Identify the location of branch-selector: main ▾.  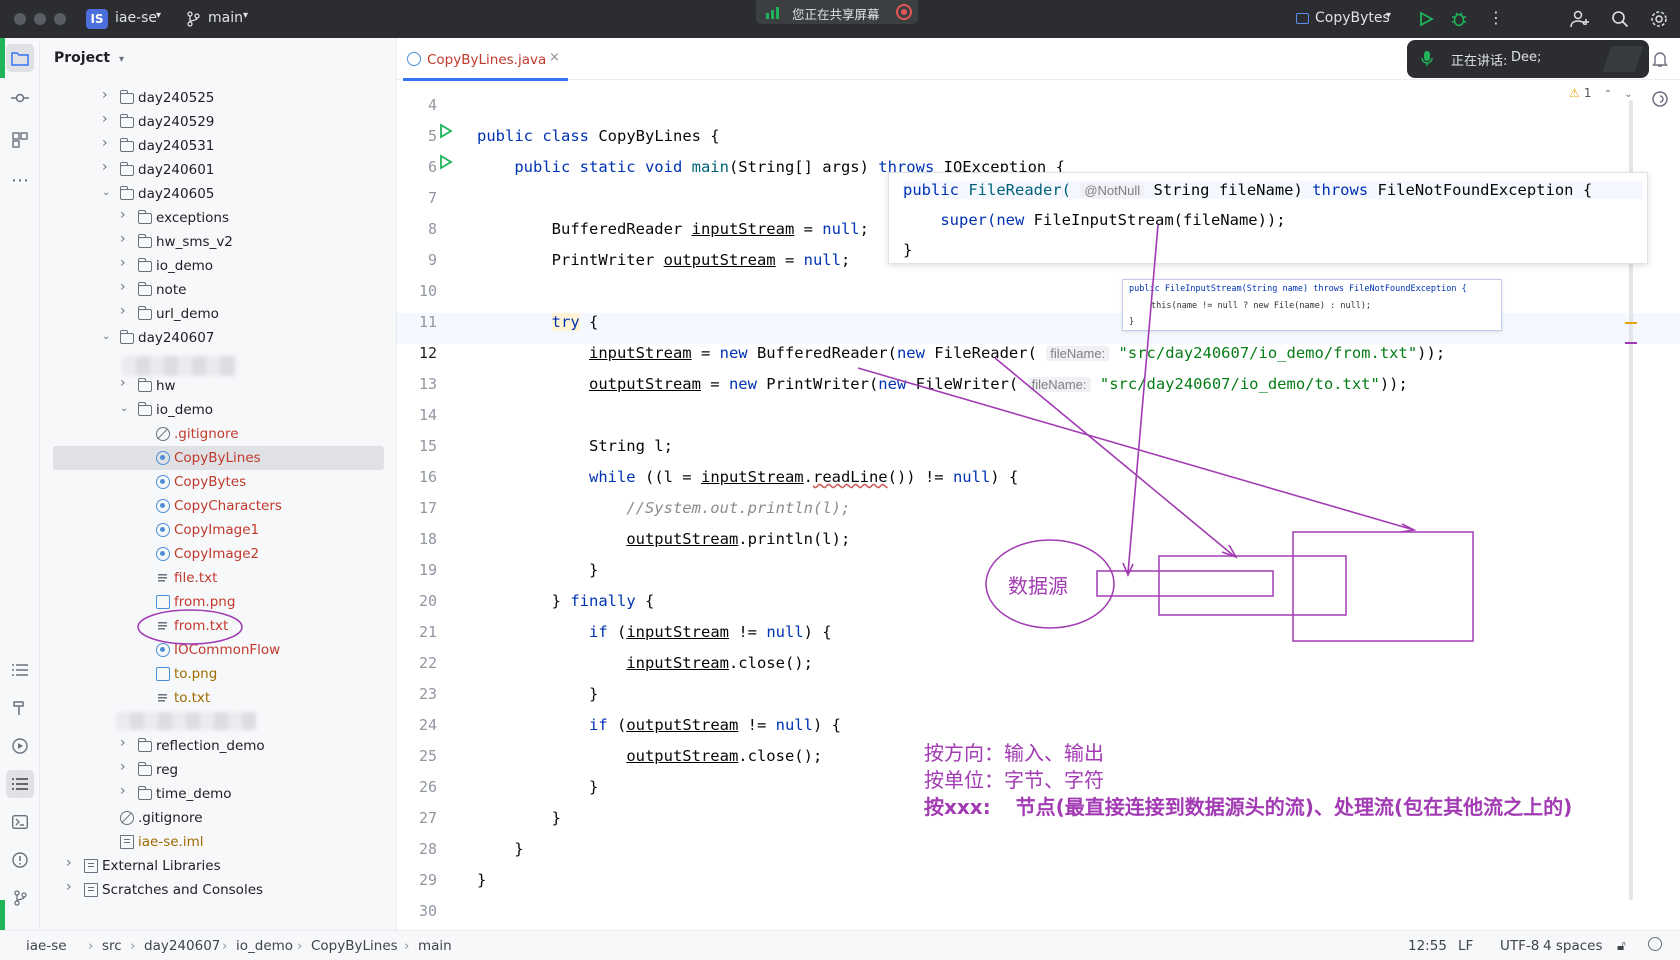
(221, 19).